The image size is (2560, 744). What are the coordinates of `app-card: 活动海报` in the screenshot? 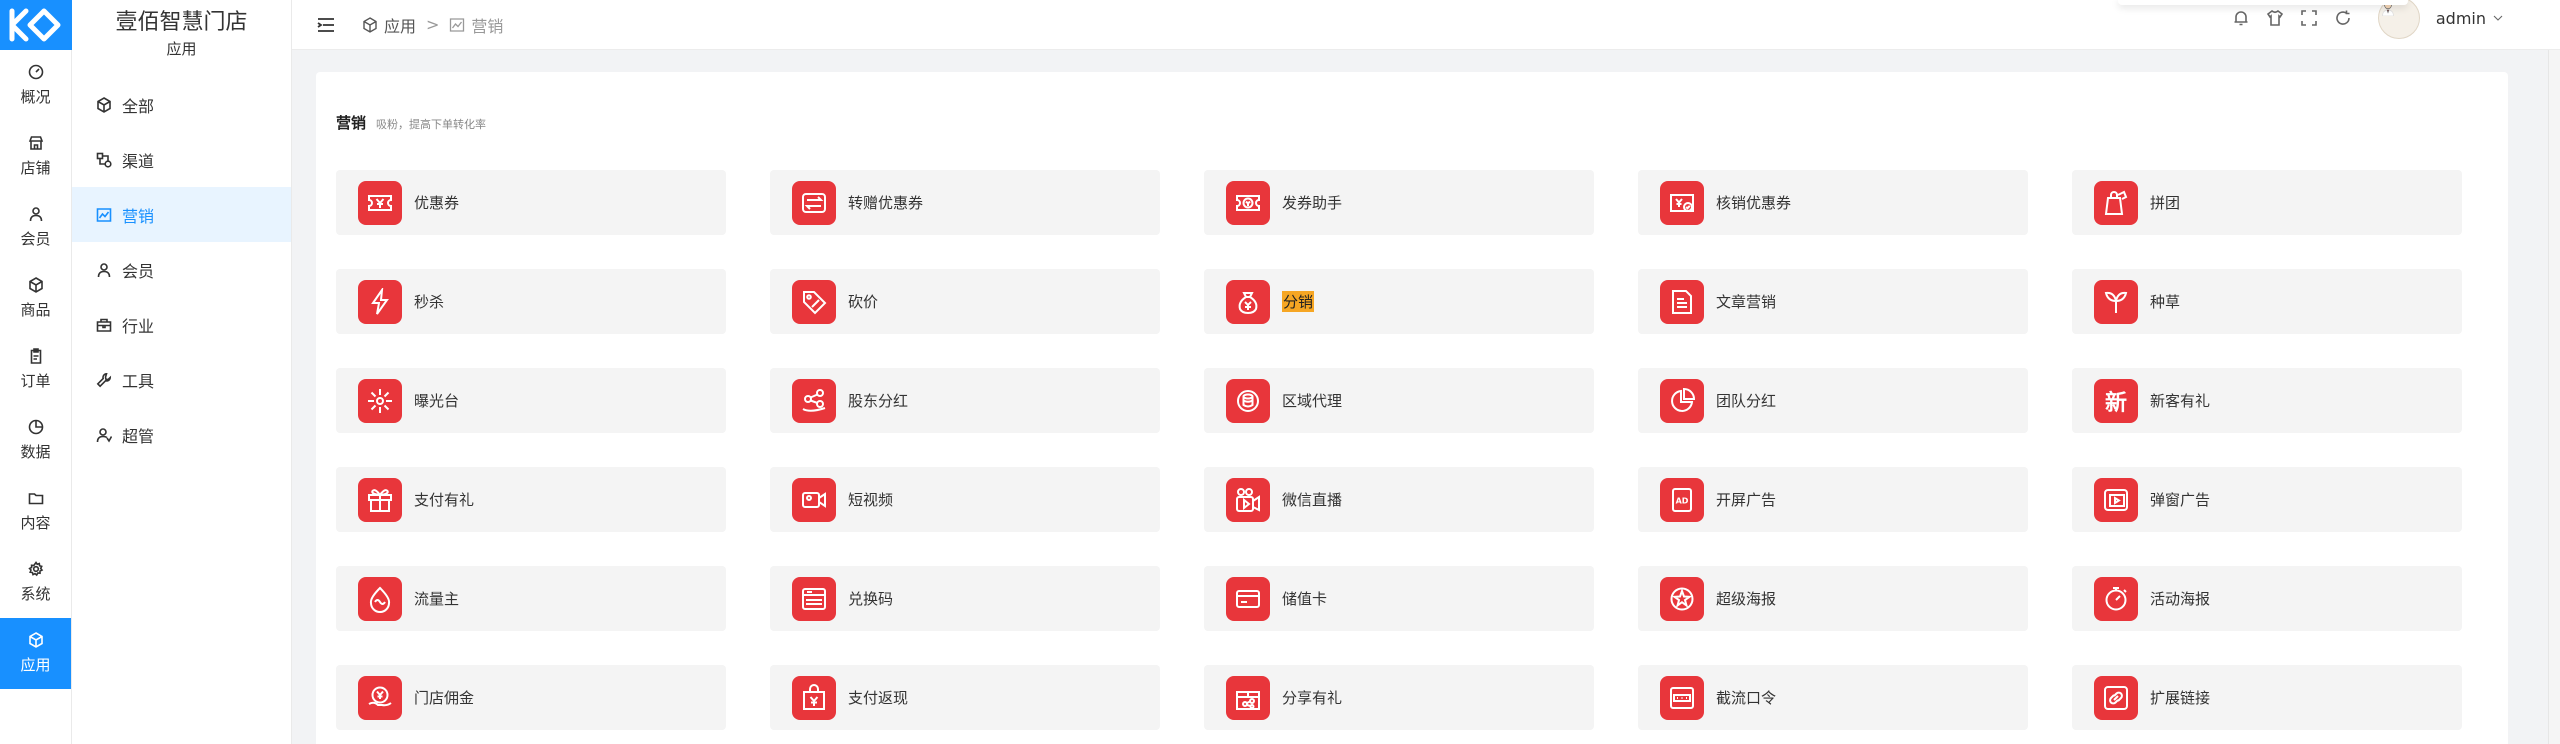 It's located at (2267, 598).